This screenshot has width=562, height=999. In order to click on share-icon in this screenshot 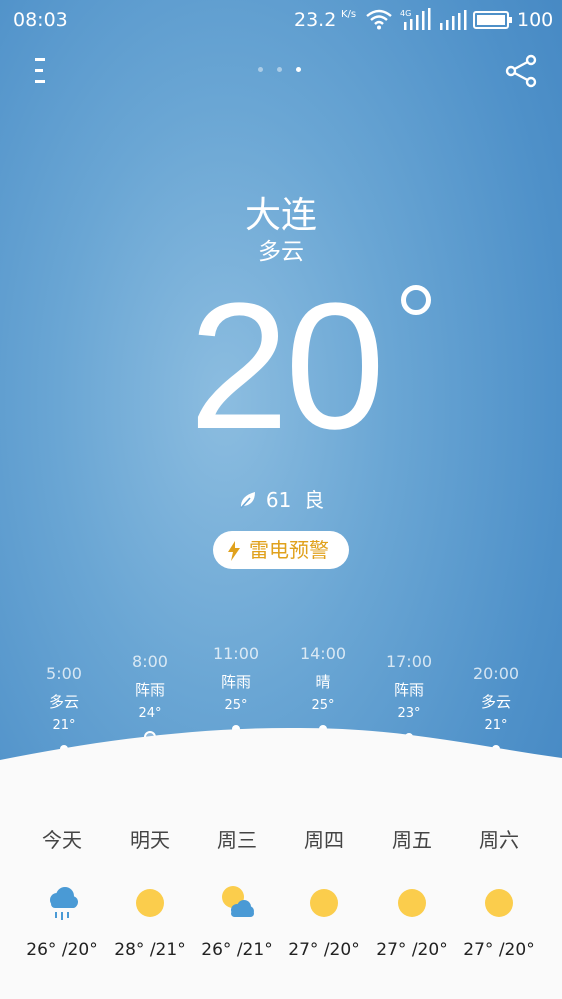, I will do `click(522, 71)`.